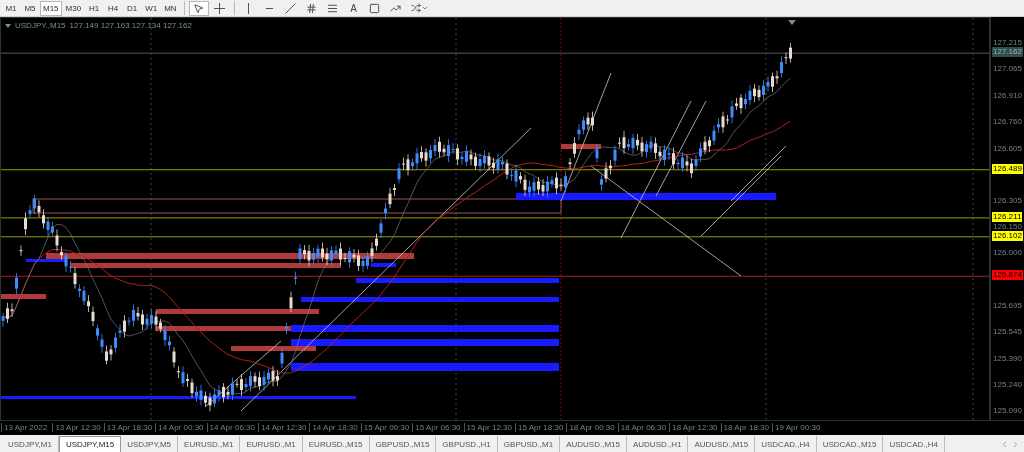  Describe the element at coordinates (230, 427) in the screenshot. I see `time-label: 14 Apr 06:30` at that location.